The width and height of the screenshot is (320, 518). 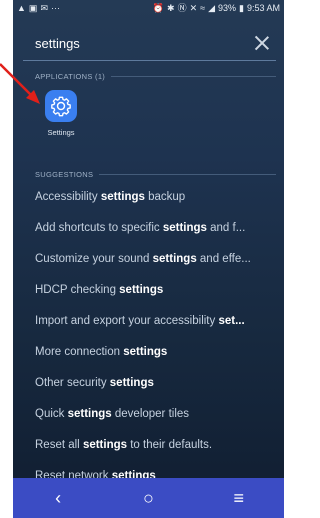 I want to click on annotation-arrow-icon, so click(x=20, y=83).